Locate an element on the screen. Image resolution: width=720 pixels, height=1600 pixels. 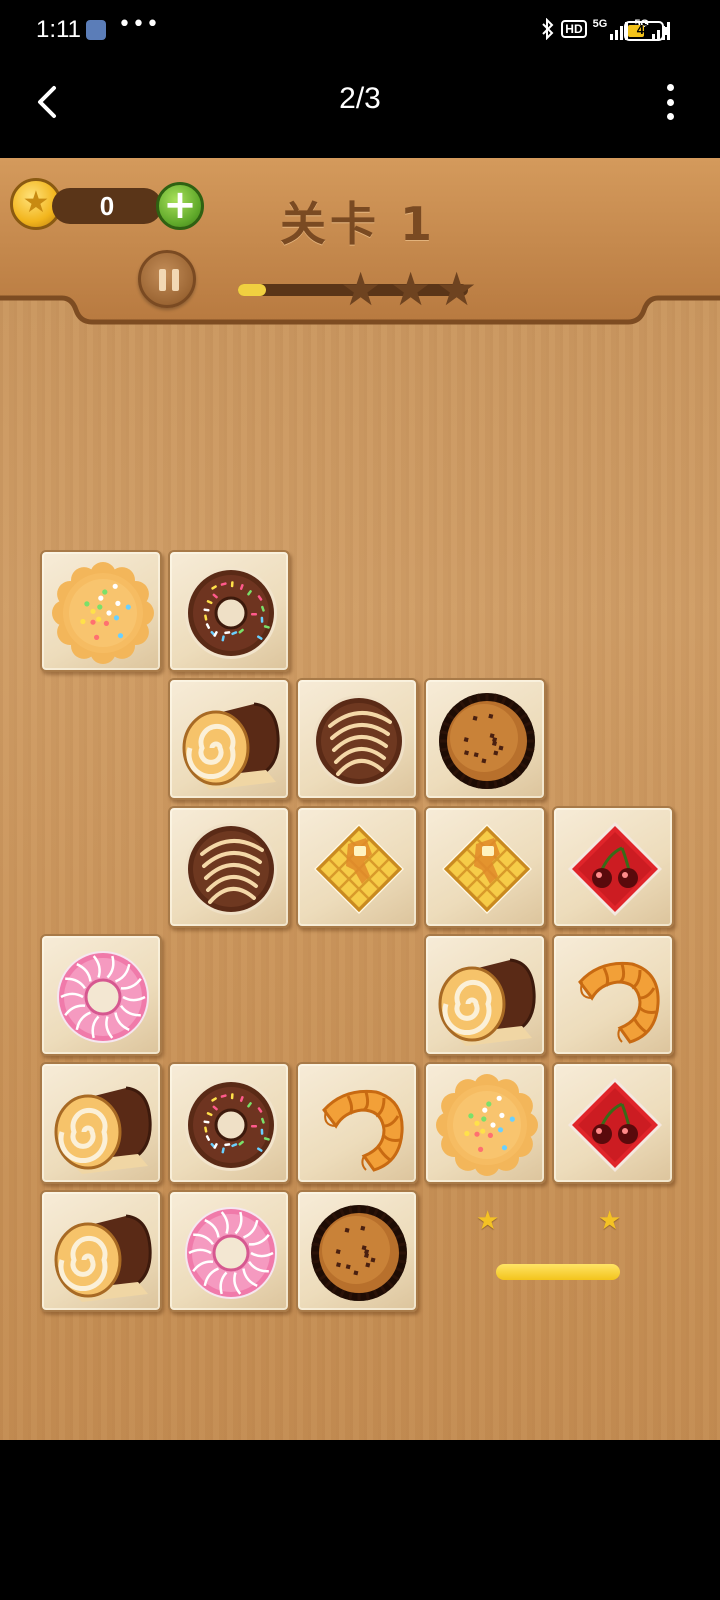
bluetooth-icon is located at coordinates (548, 29).